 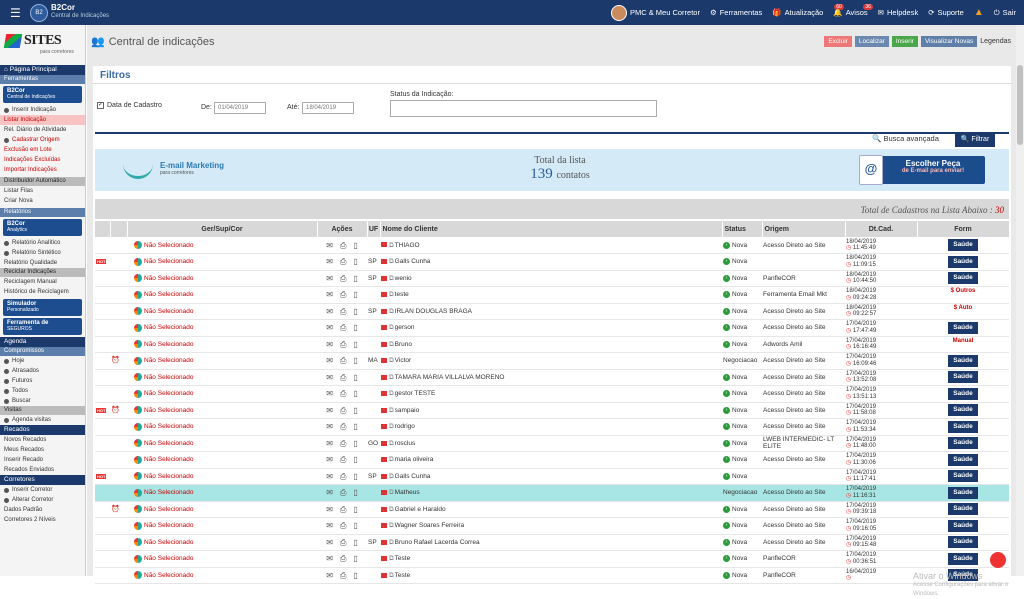 I want to click on sidebar-item-exclusao-lote: Exclusão em Lote, so click(x=42, y=150).